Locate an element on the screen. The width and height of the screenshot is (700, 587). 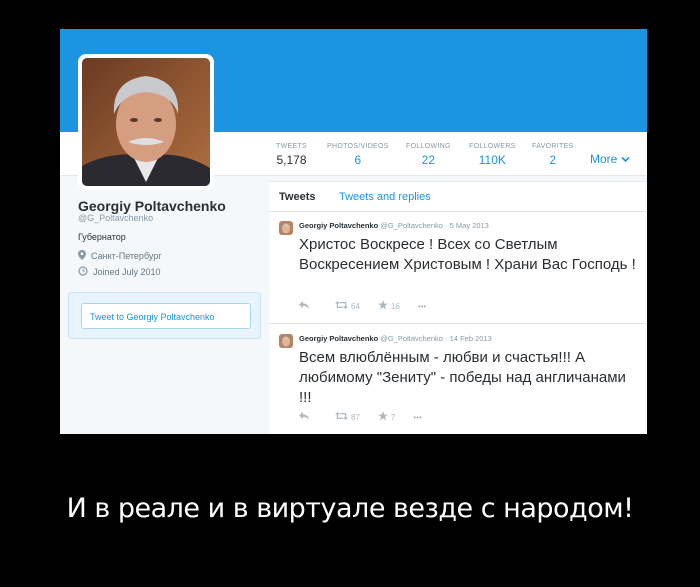
profile-bio: Губернатор is located at coordinates (102, 237).